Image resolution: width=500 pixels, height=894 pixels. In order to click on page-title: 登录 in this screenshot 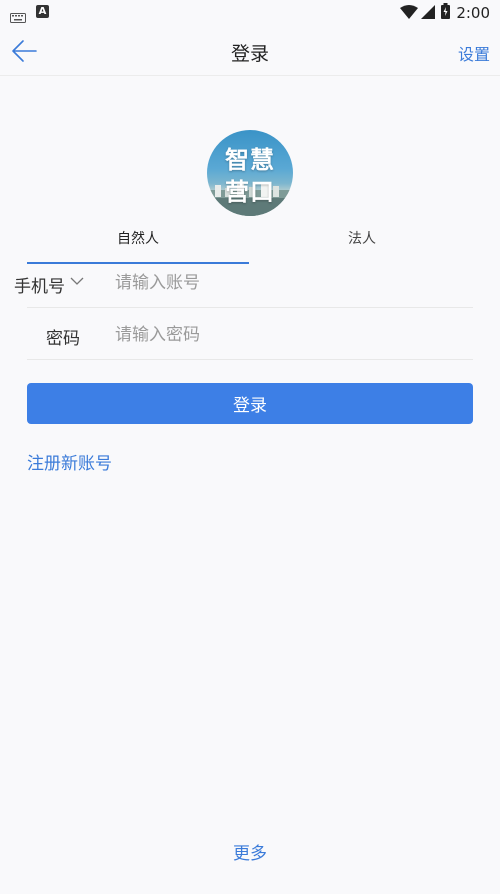, I will do `click(249, 54)`.